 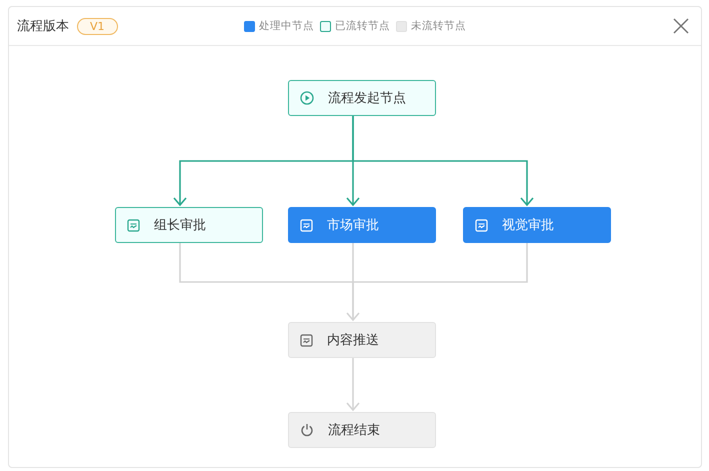 What do you see at coordinates (354, 430) in the screenshot?
I see `node-label: 流程结束` at bounding box center [354, 430].